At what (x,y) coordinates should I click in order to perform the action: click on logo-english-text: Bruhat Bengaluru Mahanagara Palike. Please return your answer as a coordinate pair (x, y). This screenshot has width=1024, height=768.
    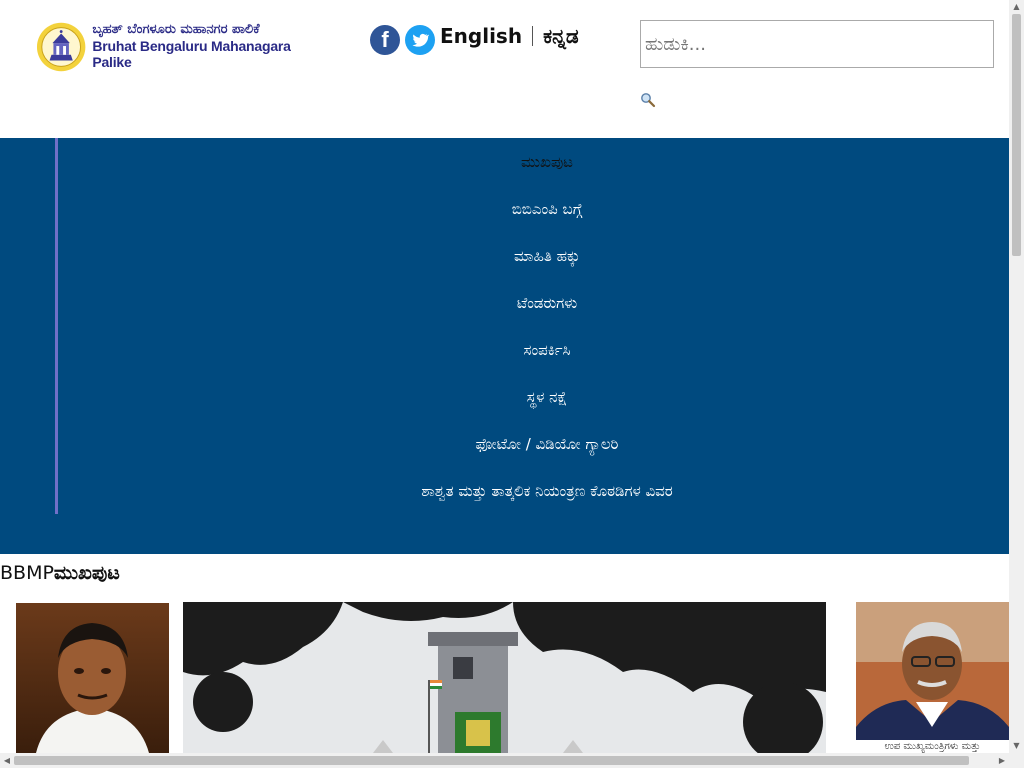
    Looking at the image, I should click on (191, 54).